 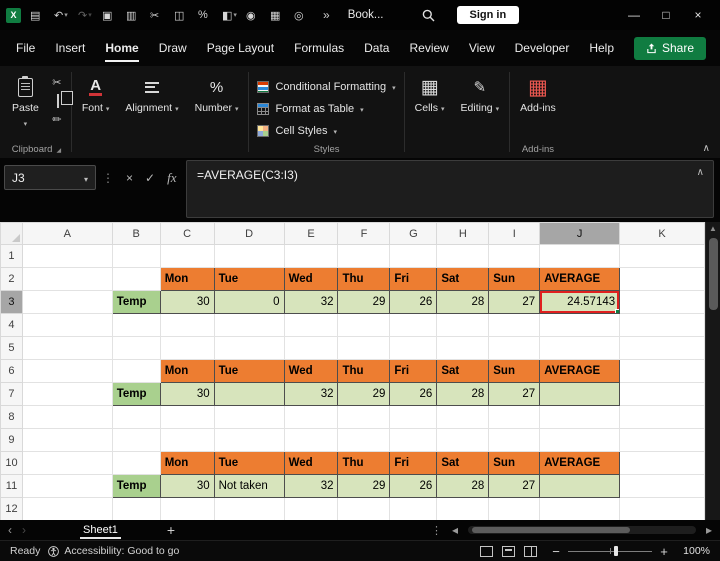 What do you see at coordinates (150, 178) in the screenshot?
I see `enter-formula-icon: ✓` at bounding box center [150, 178].